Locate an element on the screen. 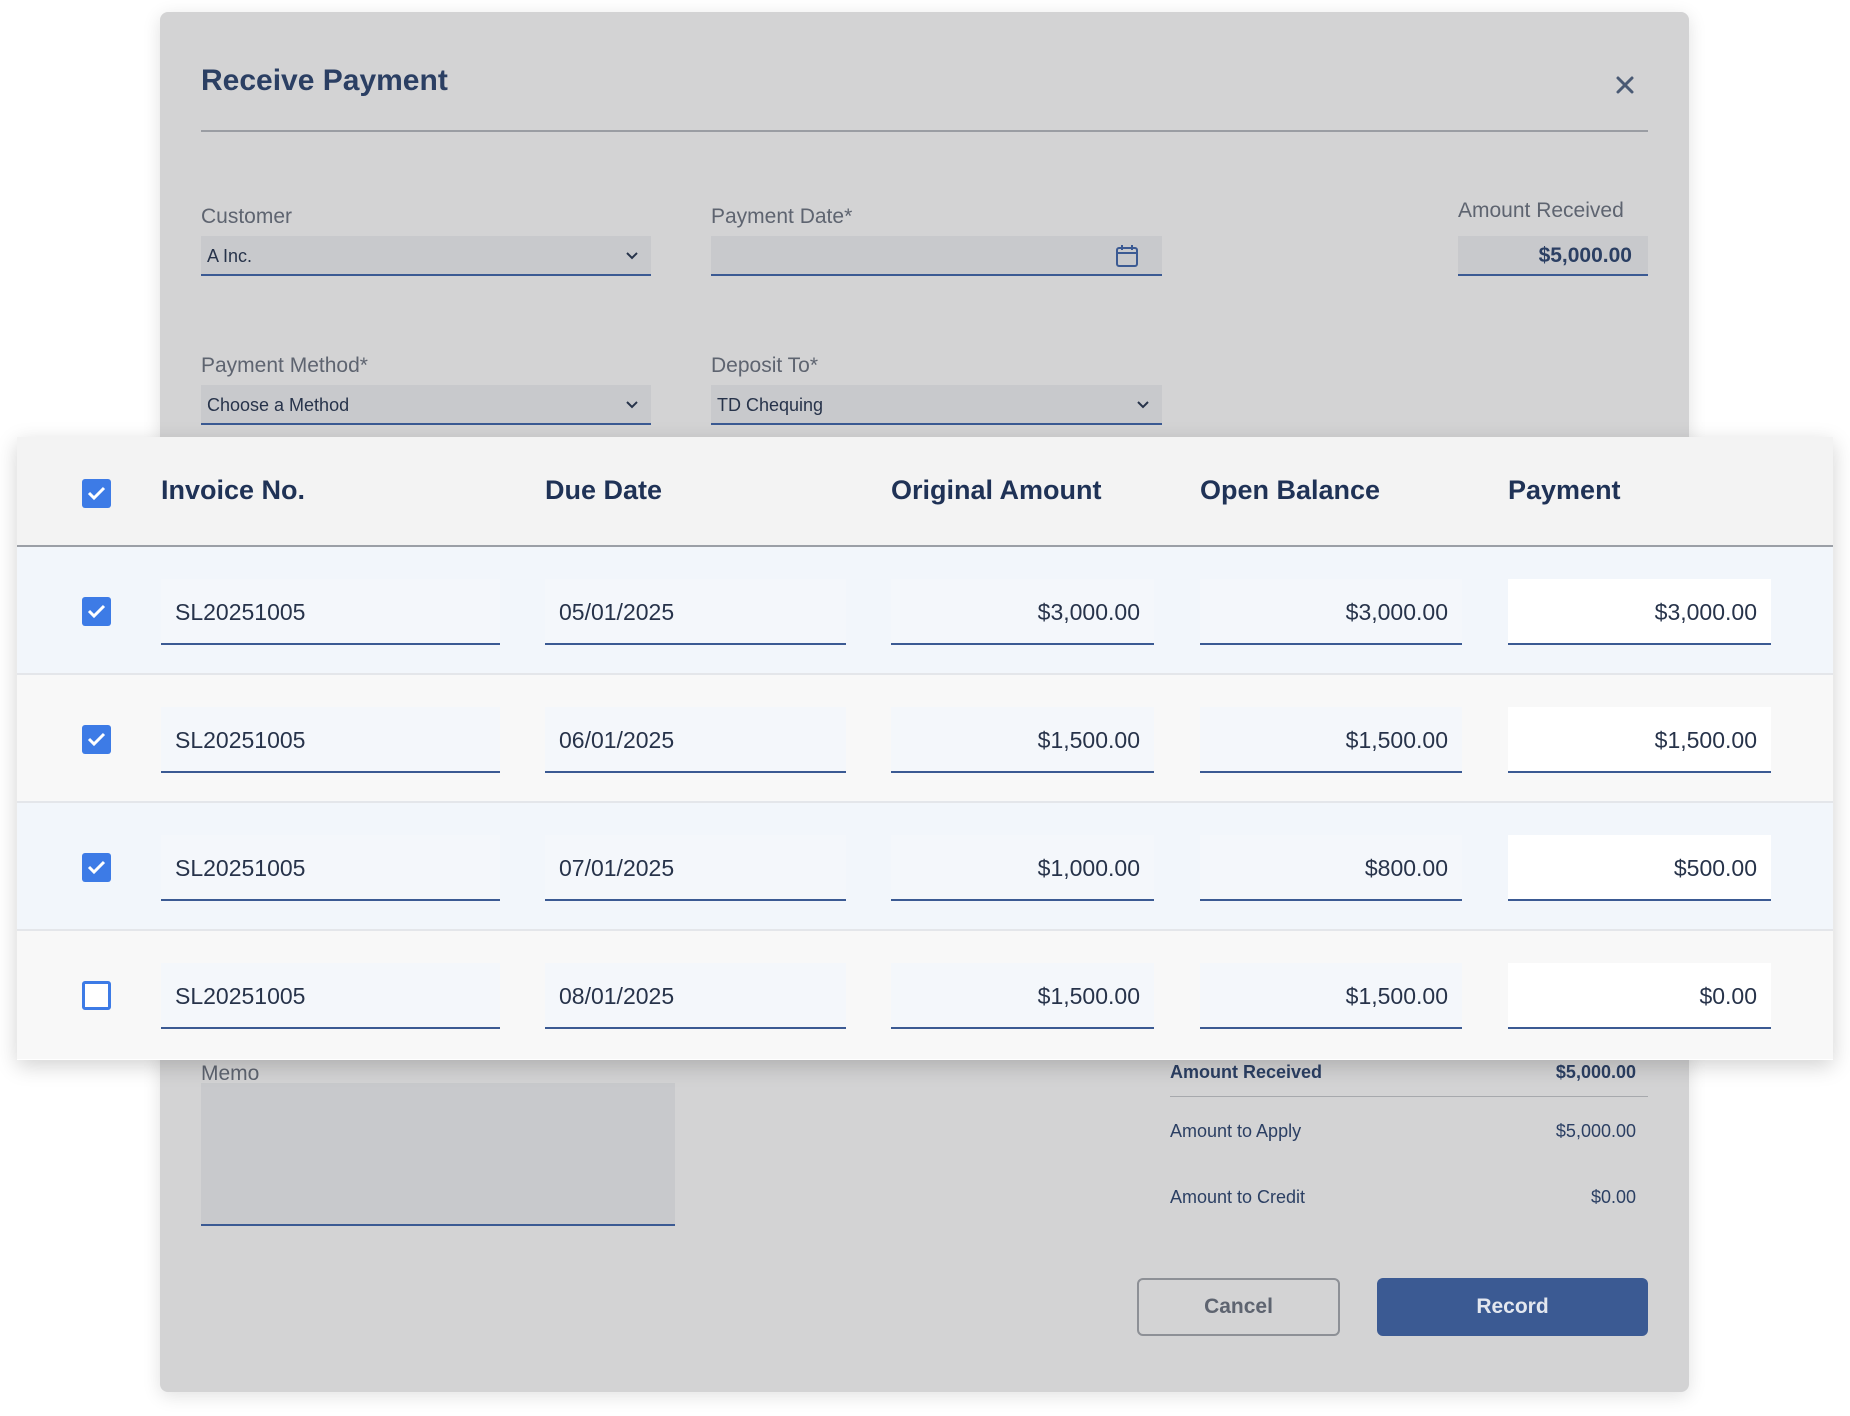  column-header-payment: Payment is located at coordinates (1564, 490).